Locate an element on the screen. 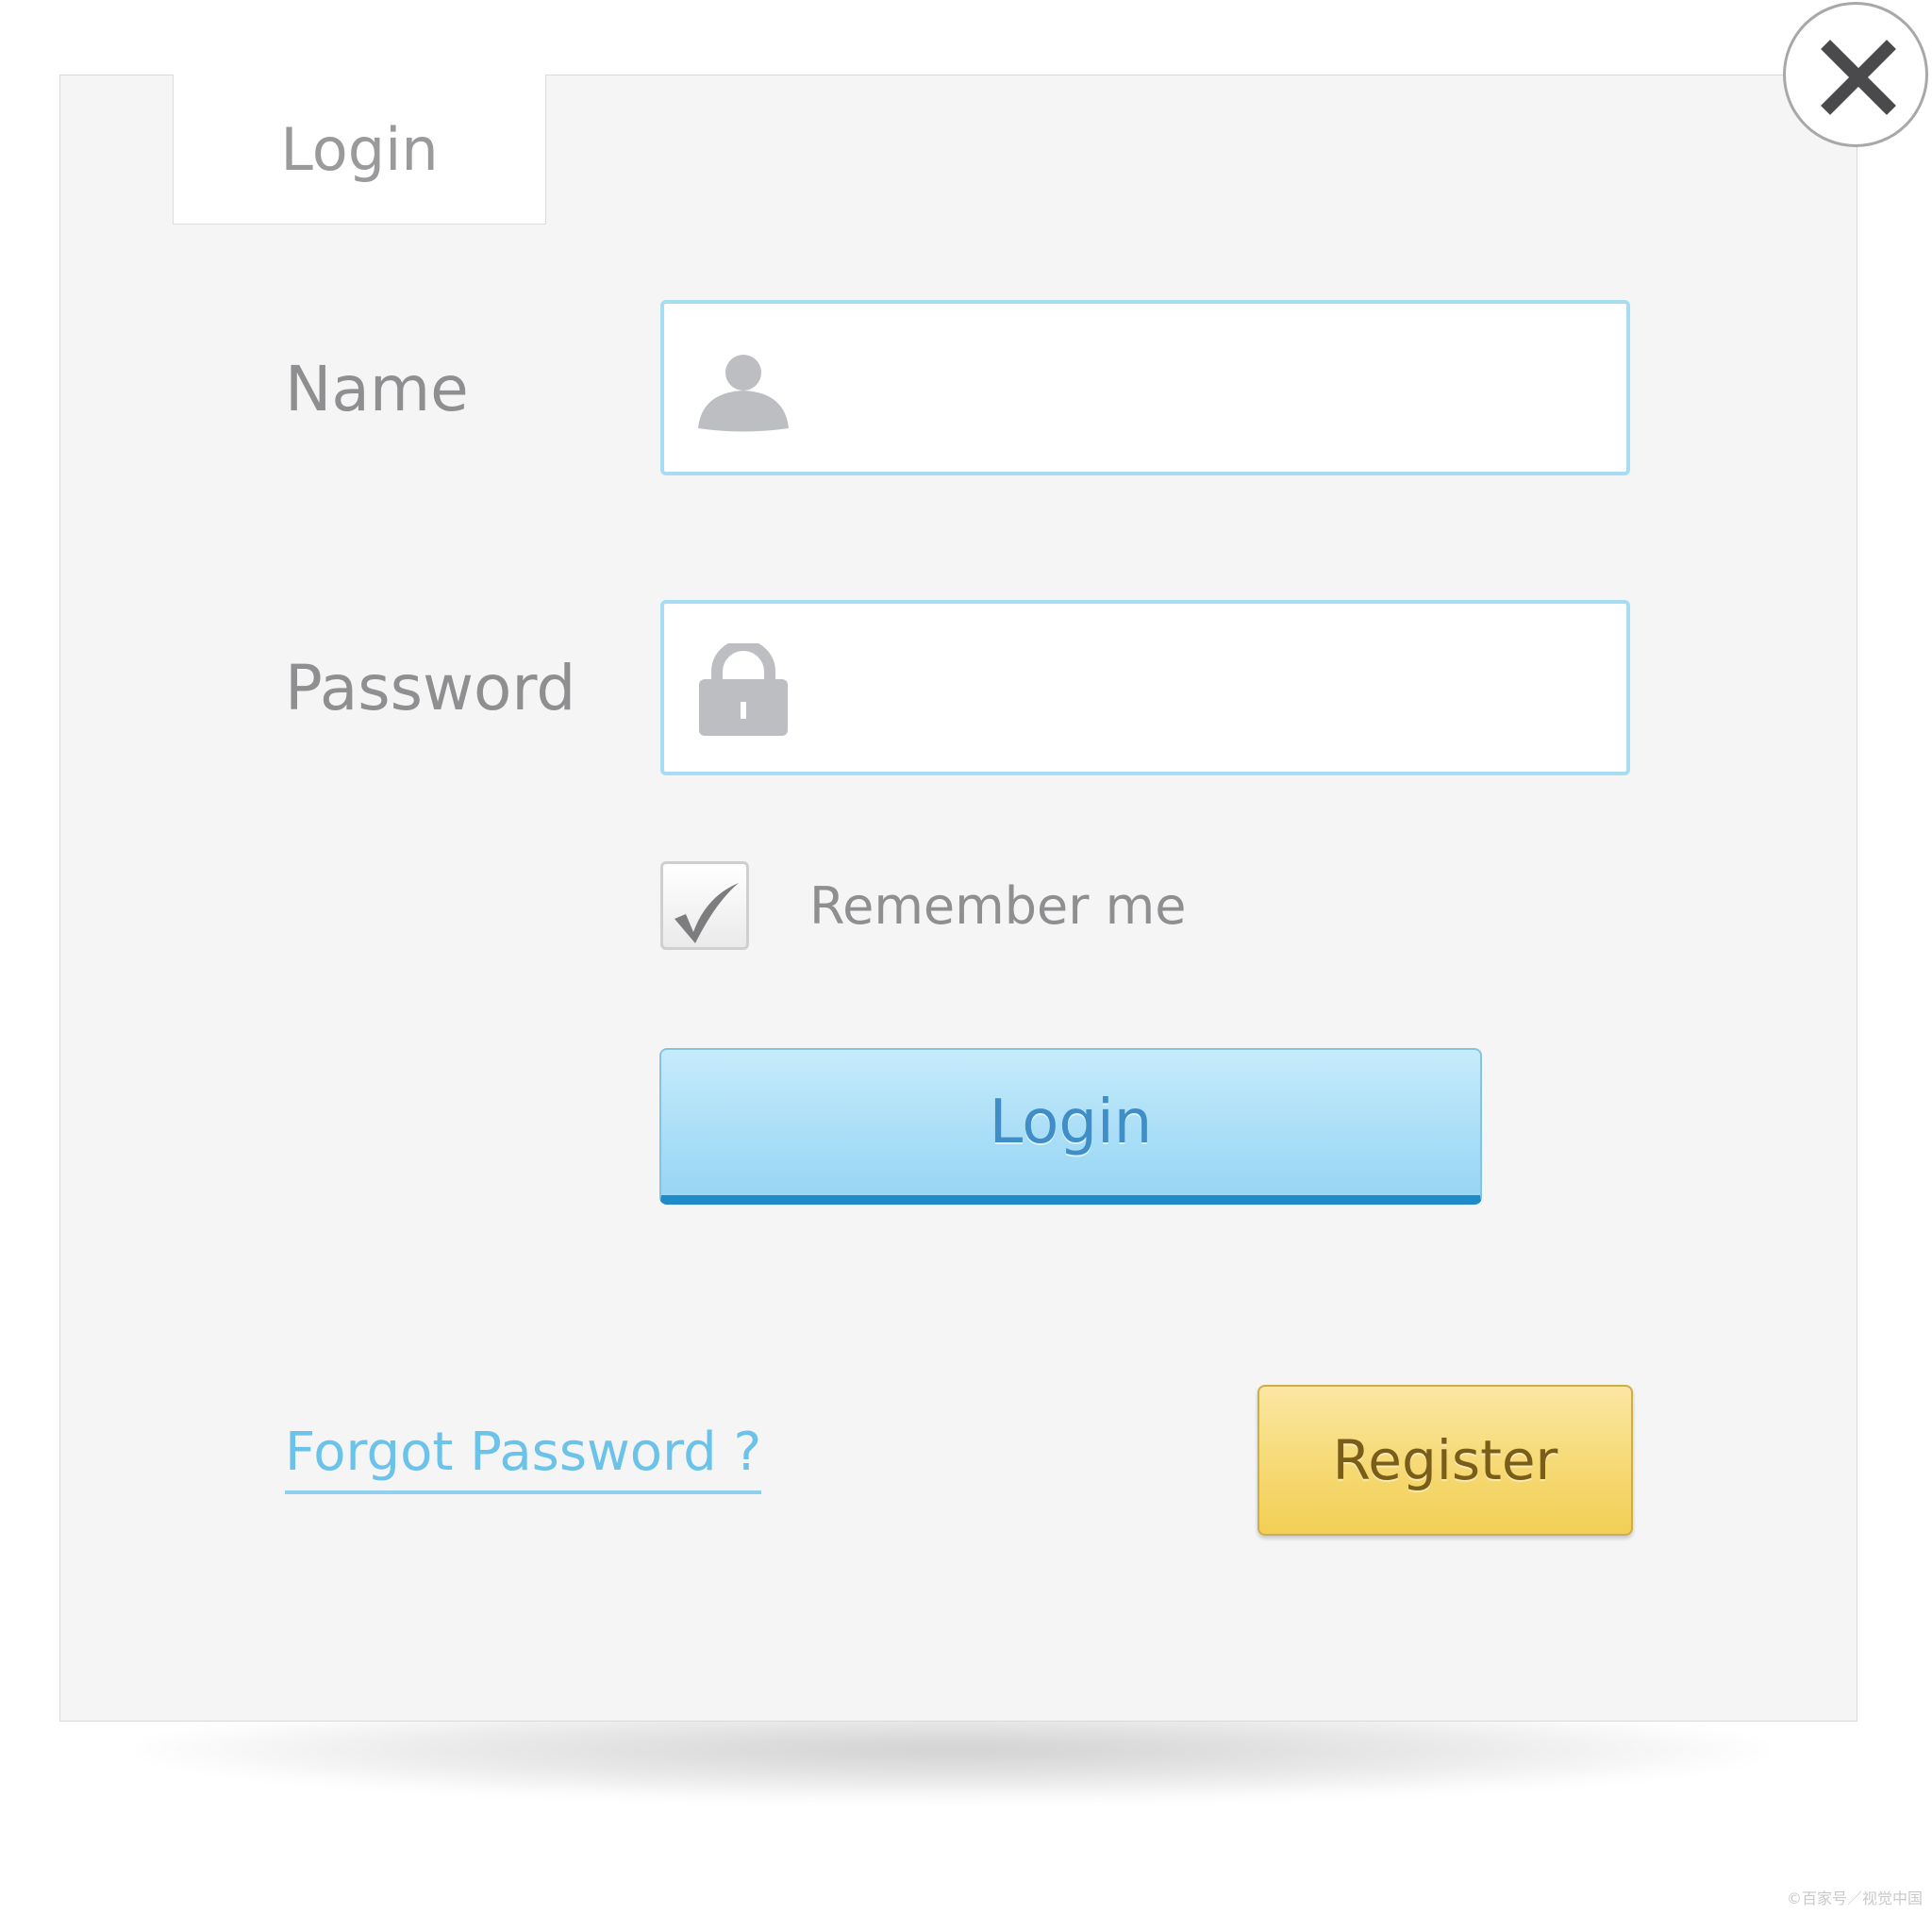 The width and height of the screenshot is (1932, 1914). password-input is located at coordinates (1209, 689).